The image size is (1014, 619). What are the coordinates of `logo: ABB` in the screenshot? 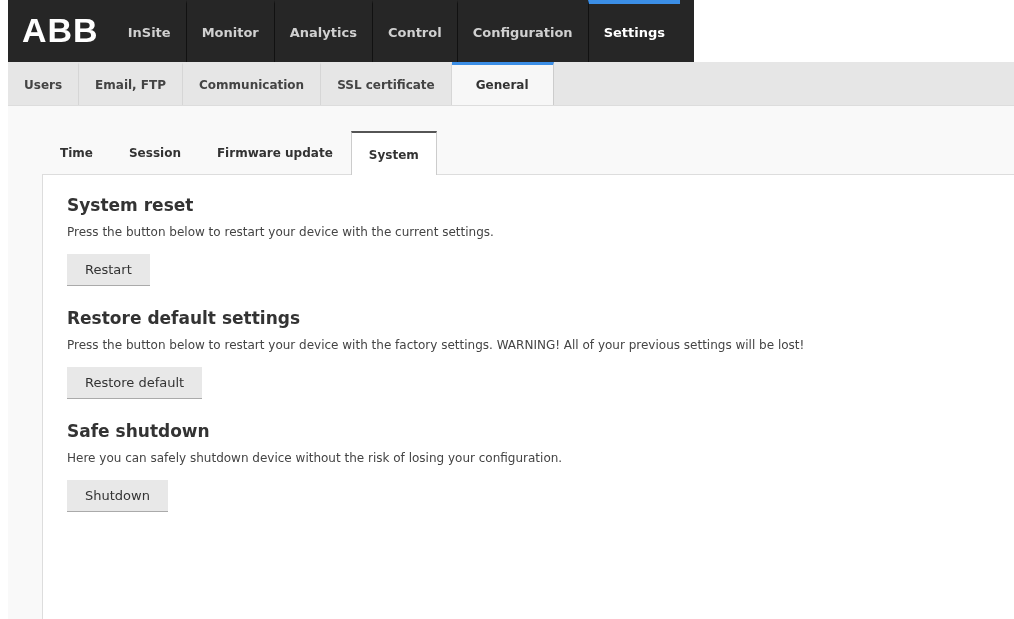 It's located at (60, 31).